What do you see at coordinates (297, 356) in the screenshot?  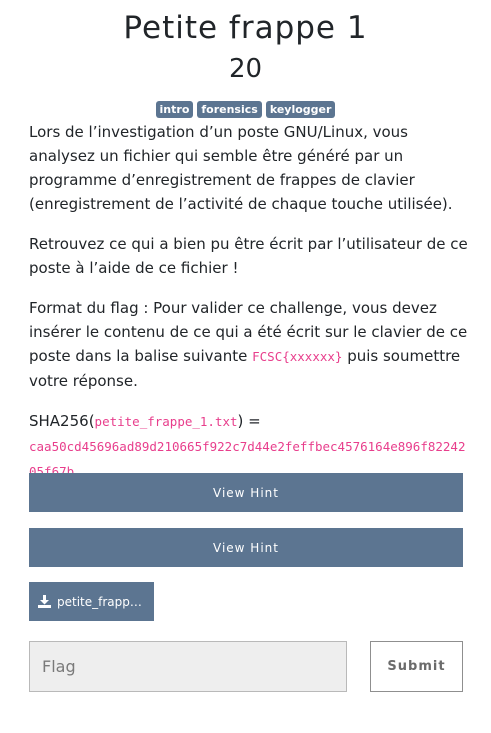 I see `flag-format-code: FCSC{xxxxxx}` at bounding box center [297, 356].